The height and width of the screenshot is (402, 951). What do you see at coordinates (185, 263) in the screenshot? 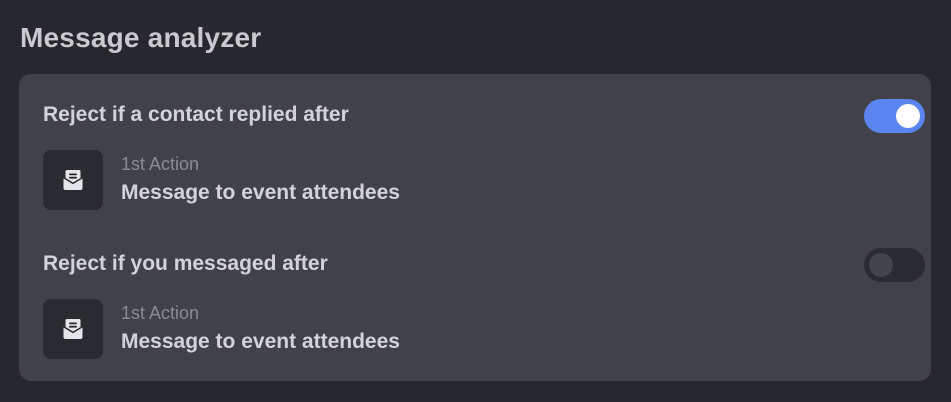
I see `rule-title: Reject if you messaged after` at bounding box center [185, 263].